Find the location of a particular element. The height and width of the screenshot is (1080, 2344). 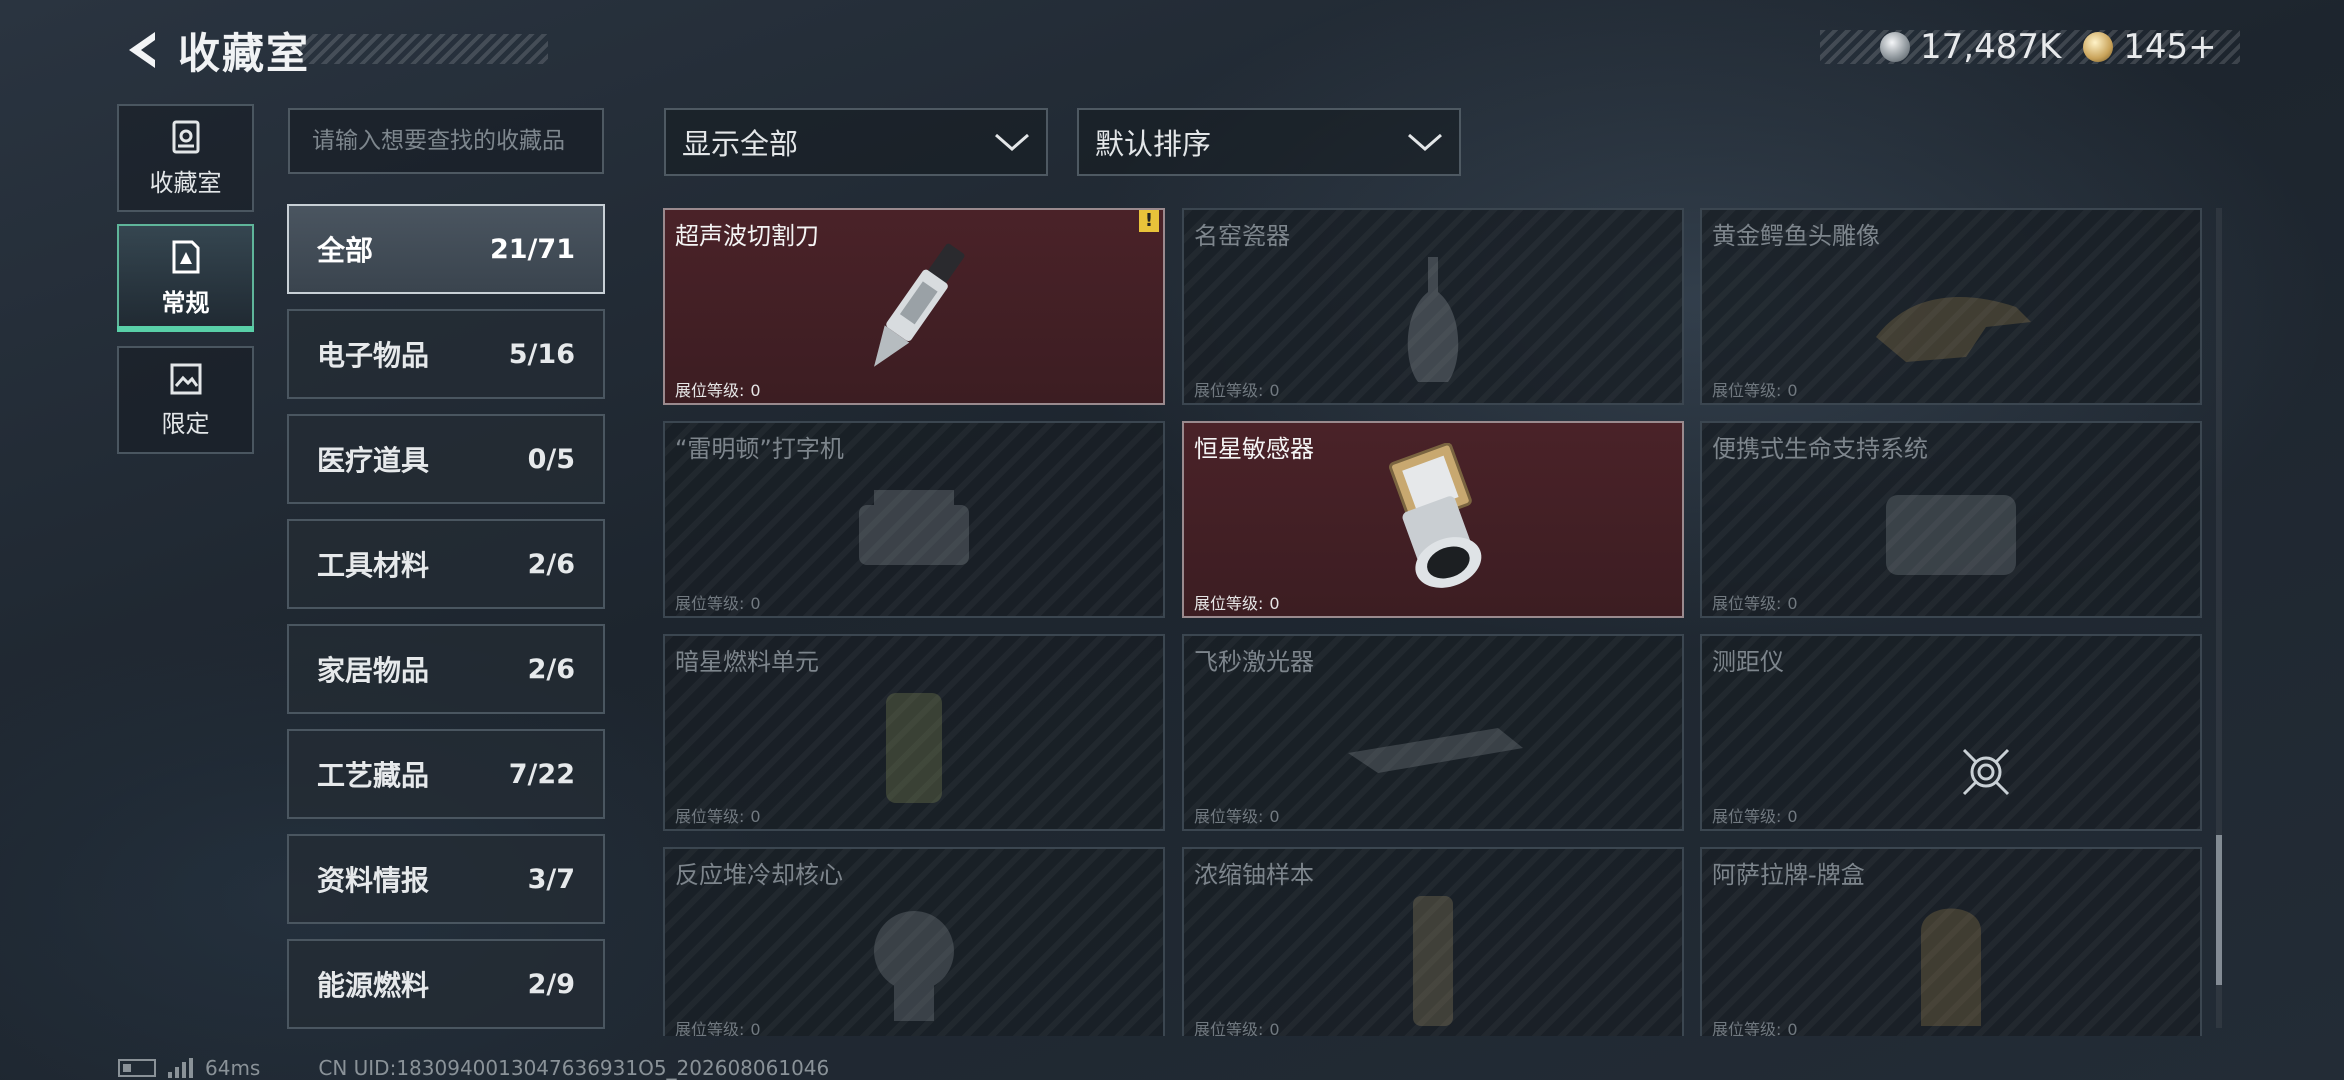

category-count: 2/9 is located at coordinates (551, 984).